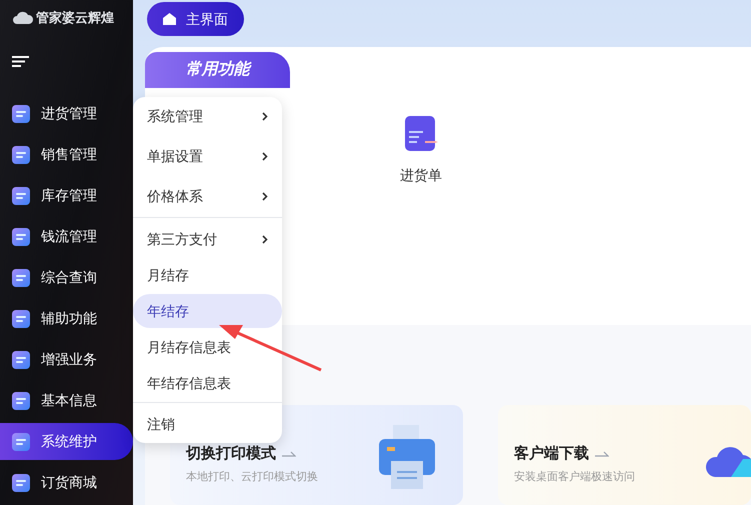 This screenshot has width=751, height=505. What do you see at coordinates (66, 277) in the screenshot?
I see `sidebar-item: 综合查询` at bounding box center [66, 277].